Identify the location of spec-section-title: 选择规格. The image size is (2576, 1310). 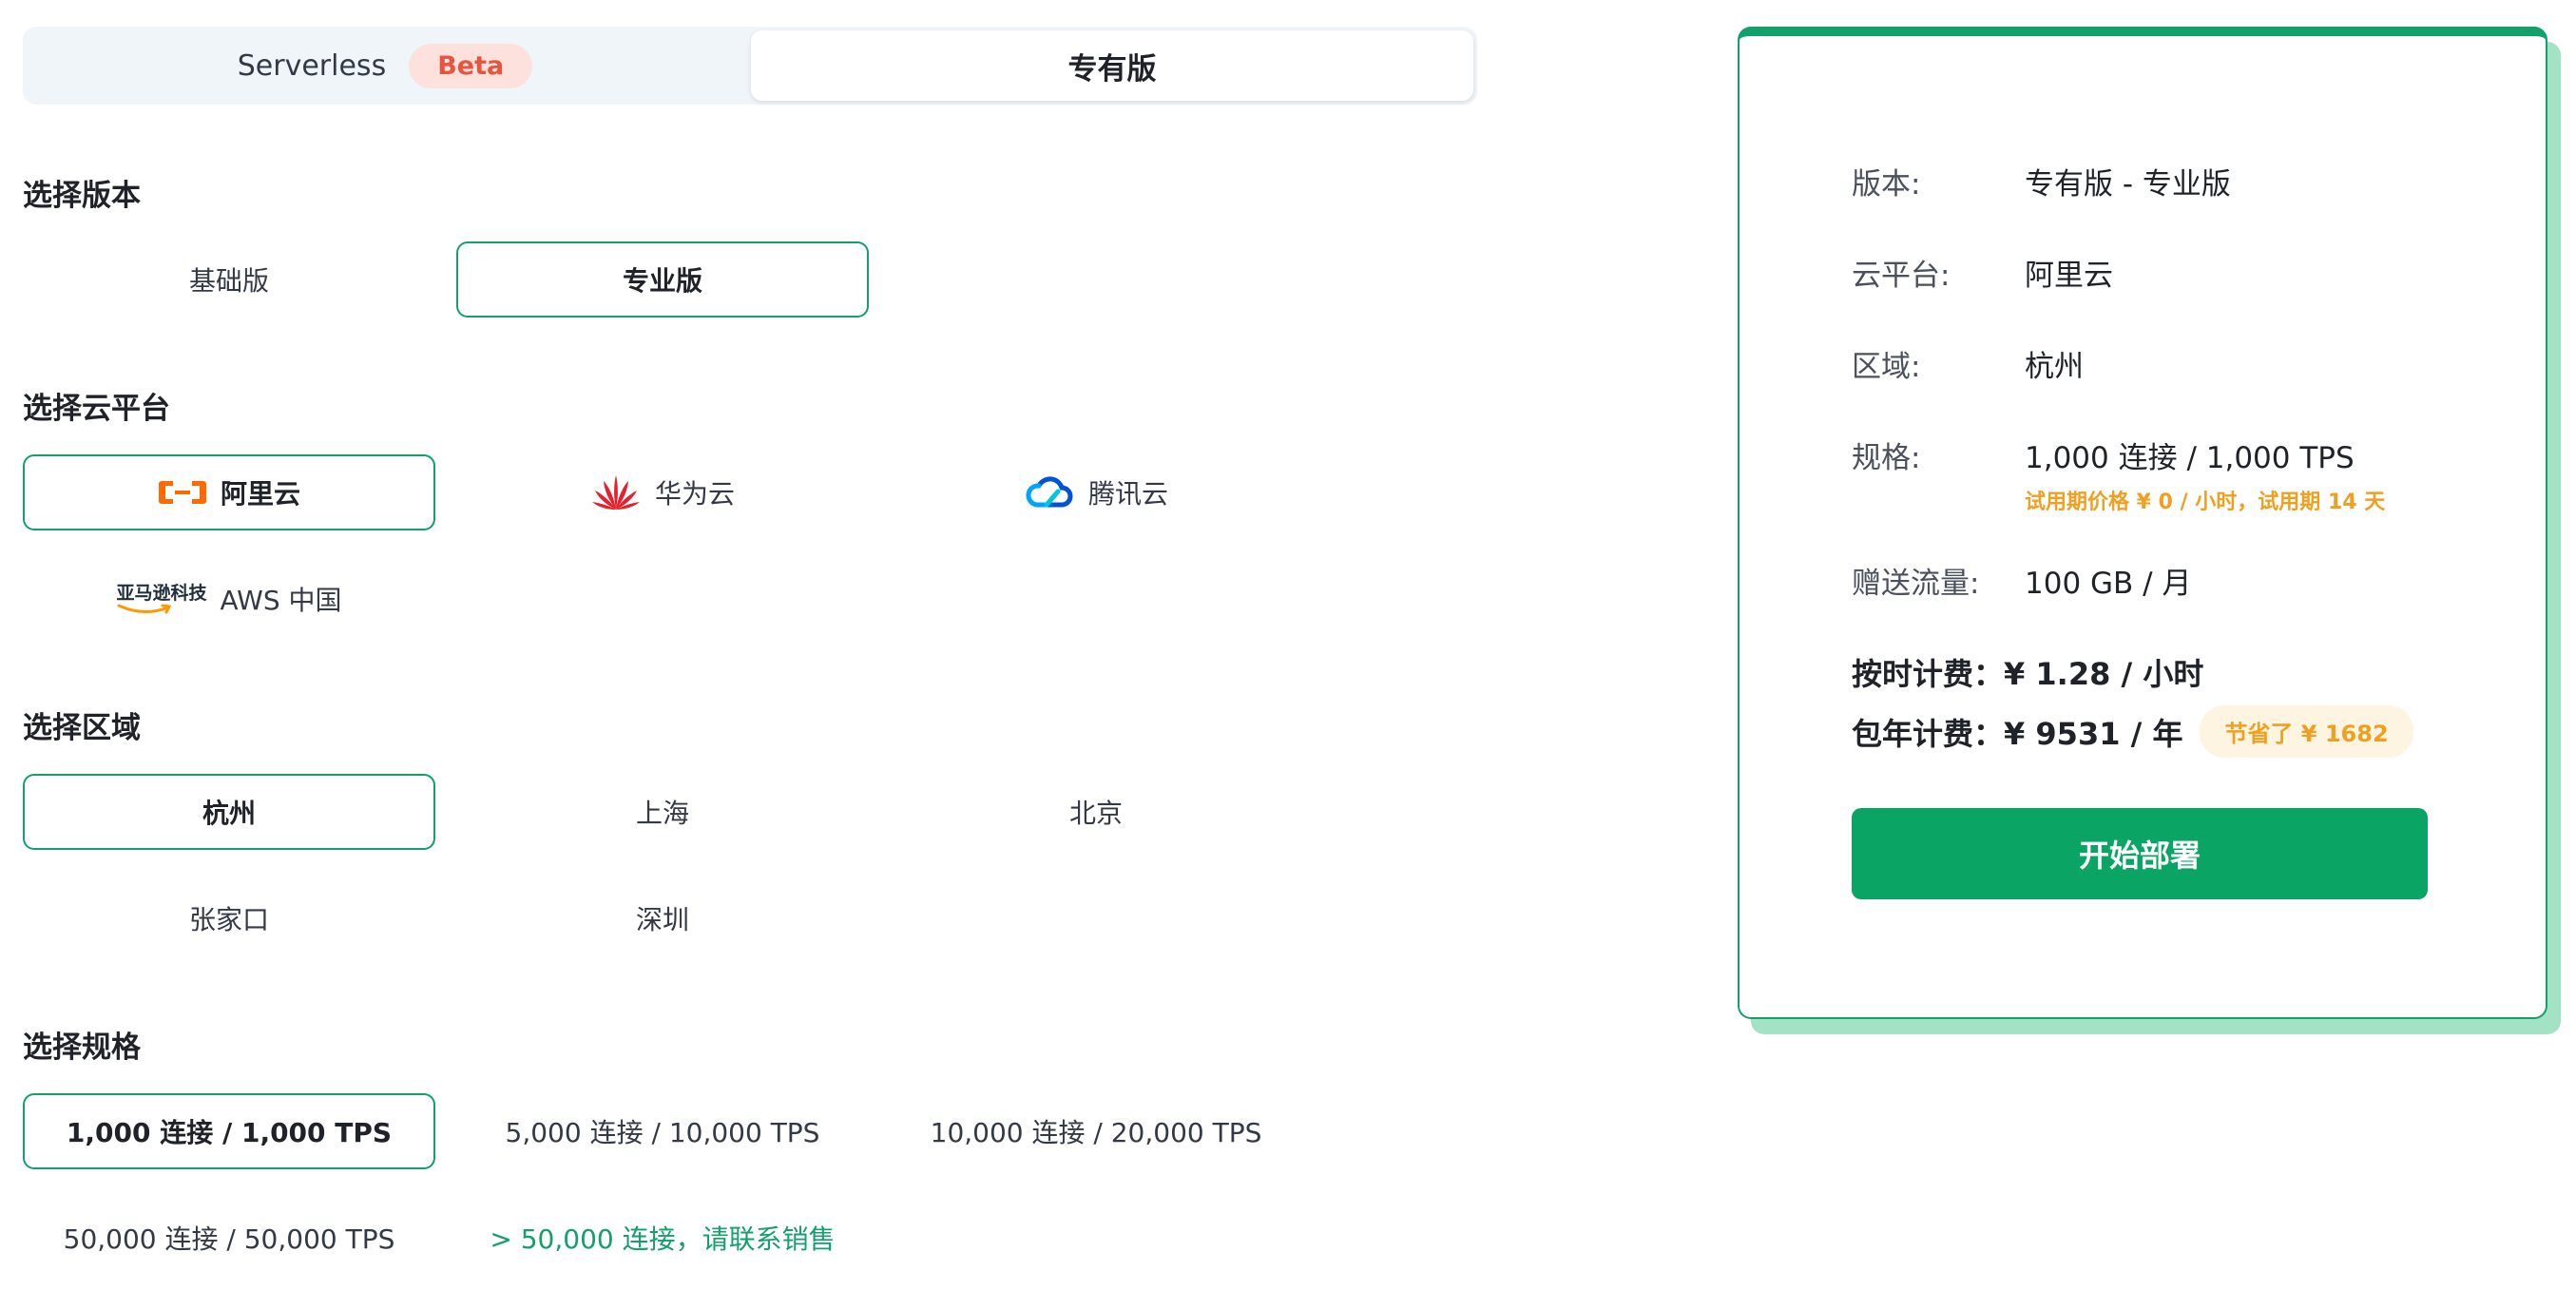
(82, 1048).